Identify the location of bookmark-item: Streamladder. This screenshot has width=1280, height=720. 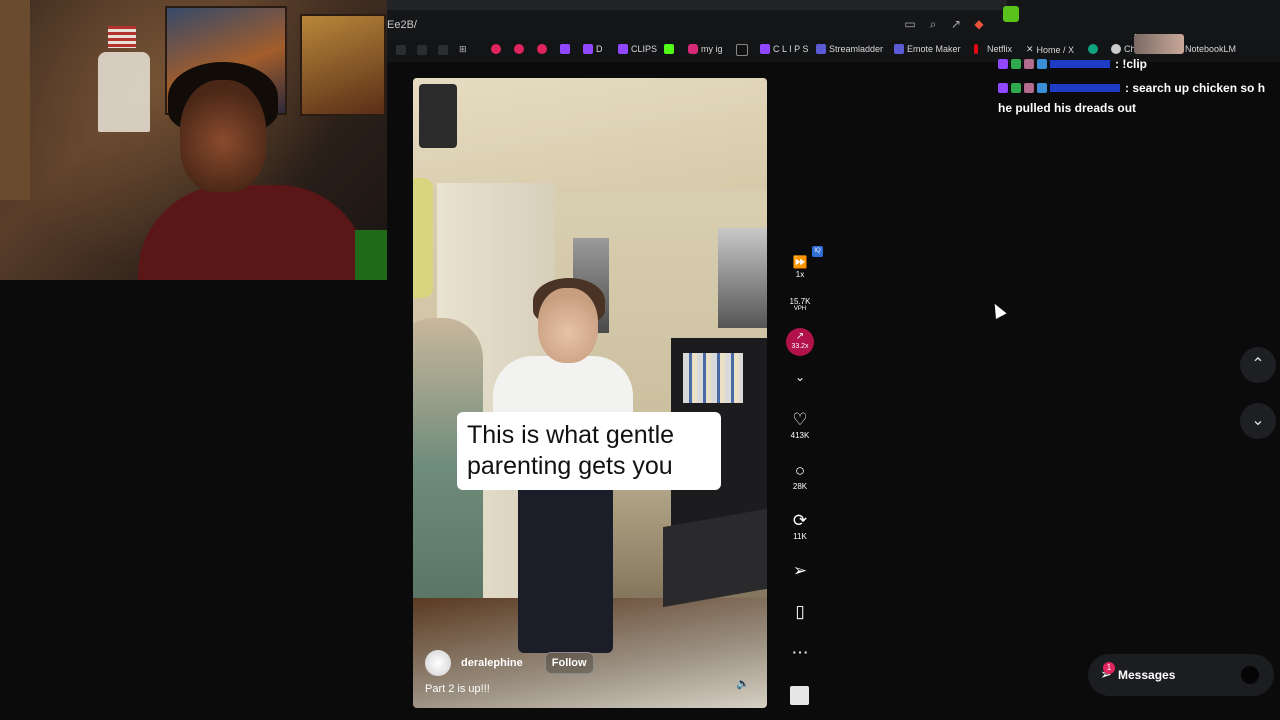
(849, 49).